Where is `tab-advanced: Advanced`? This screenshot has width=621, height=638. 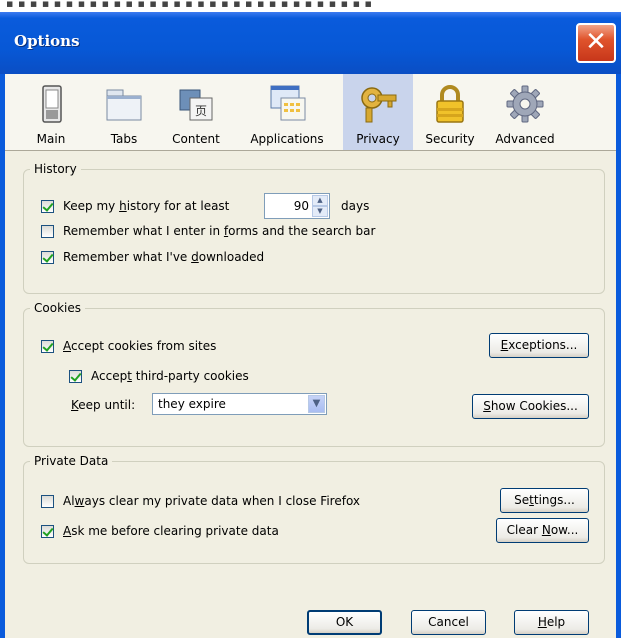
tab-advanced: Advanced is located at coordinates (525, 112).